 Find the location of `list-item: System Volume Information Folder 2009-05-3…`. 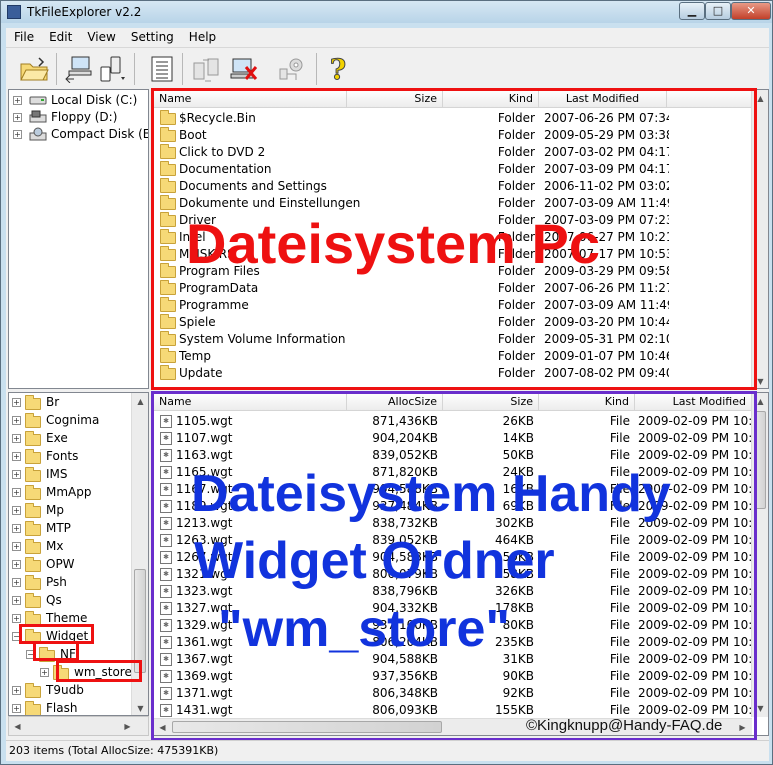

list-item: System Volume Information Folder 2009-05-3… is located at coordinates (461, 339).